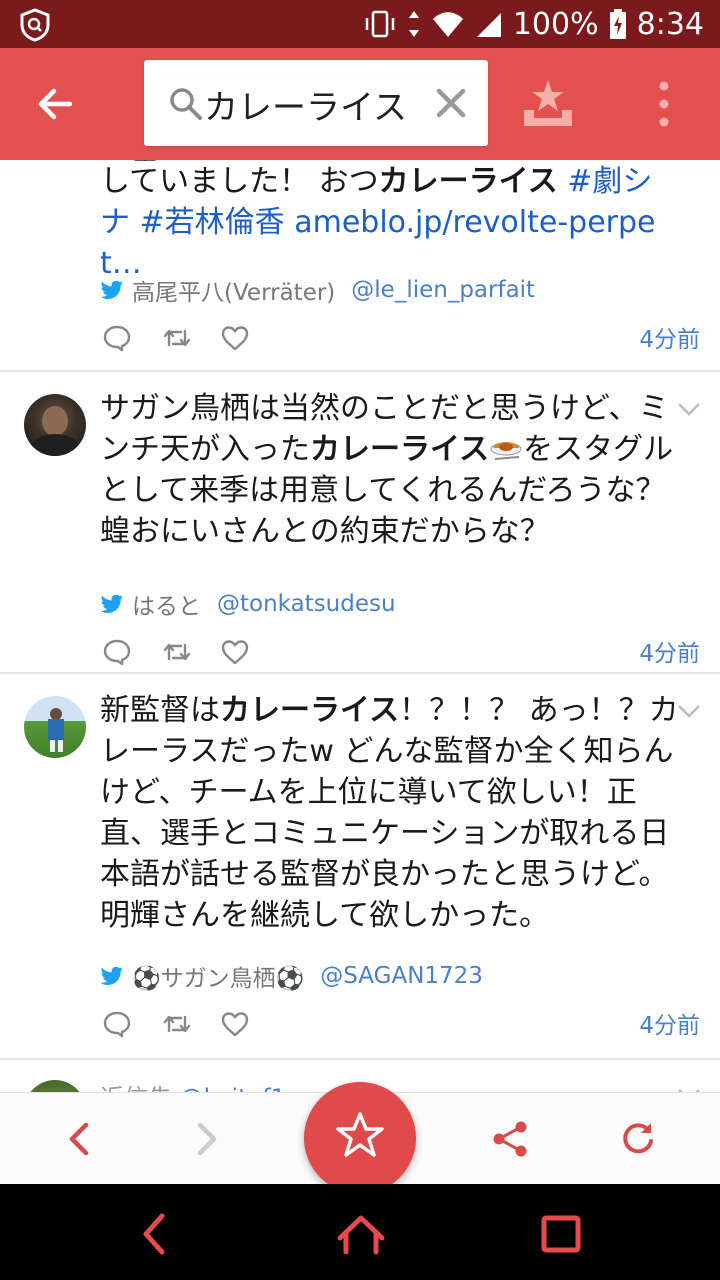  I want to click on nav-home-icon, so click(361, 1233).